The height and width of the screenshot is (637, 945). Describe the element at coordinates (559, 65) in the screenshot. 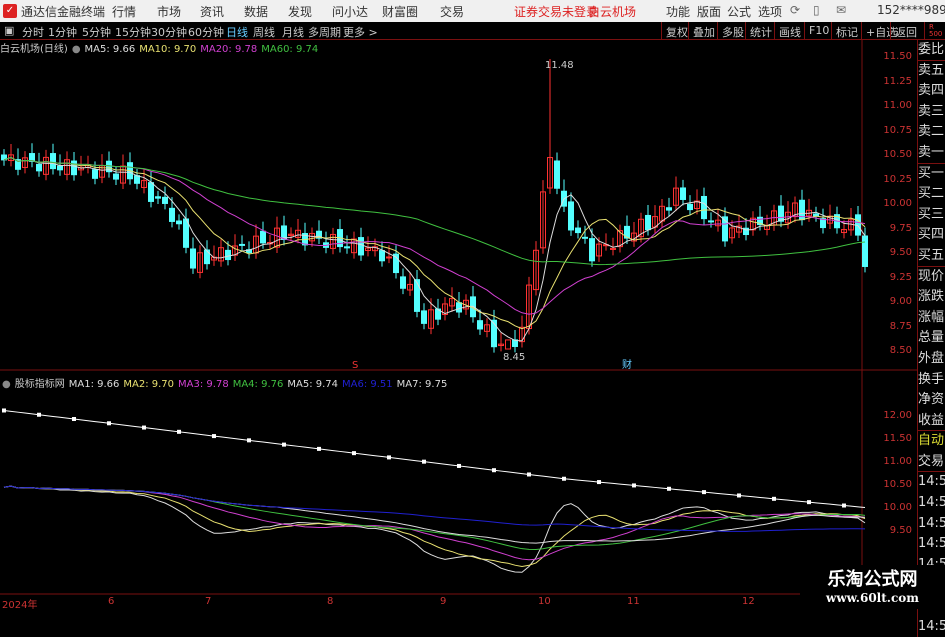

I see `high-label: 11.48` at that location.